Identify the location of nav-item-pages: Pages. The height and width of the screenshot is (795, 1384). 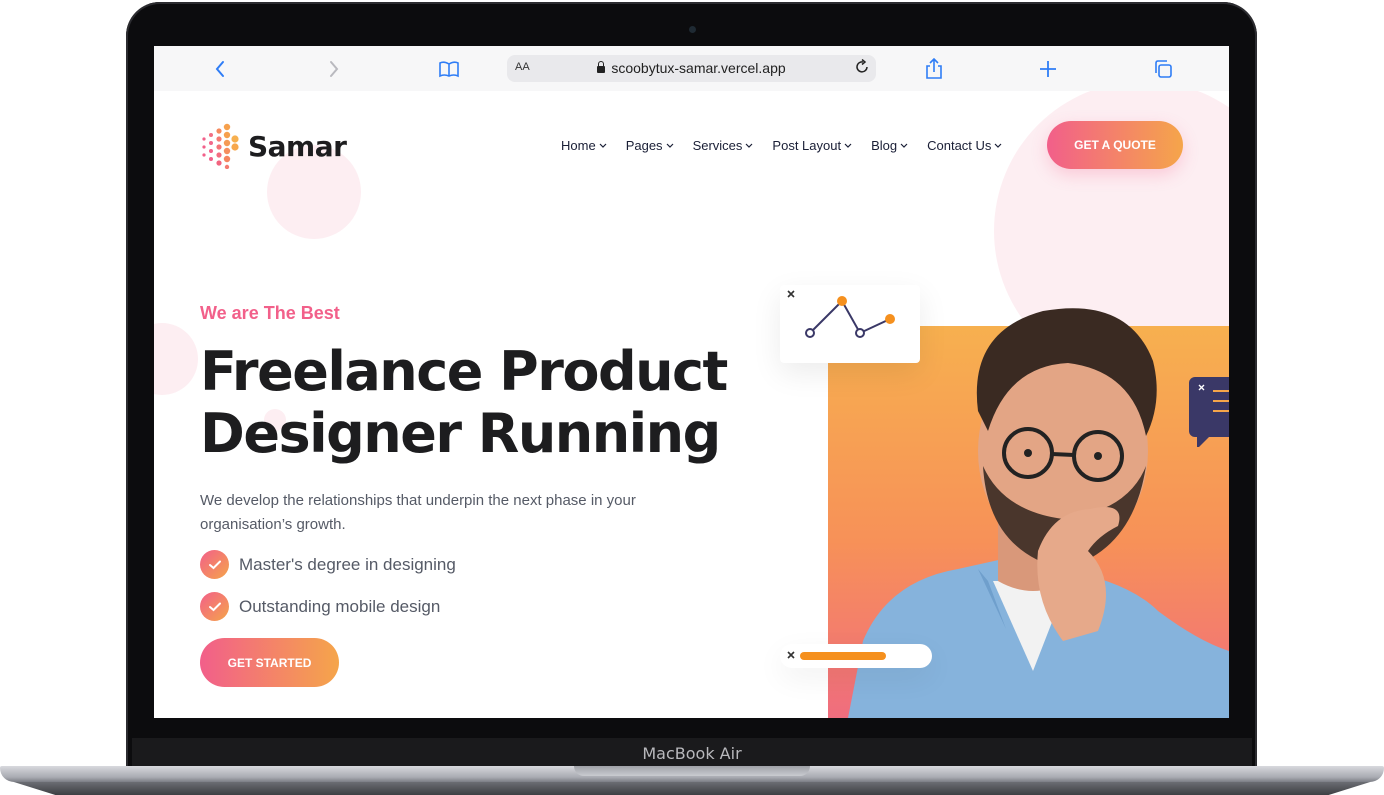
(650, 145).